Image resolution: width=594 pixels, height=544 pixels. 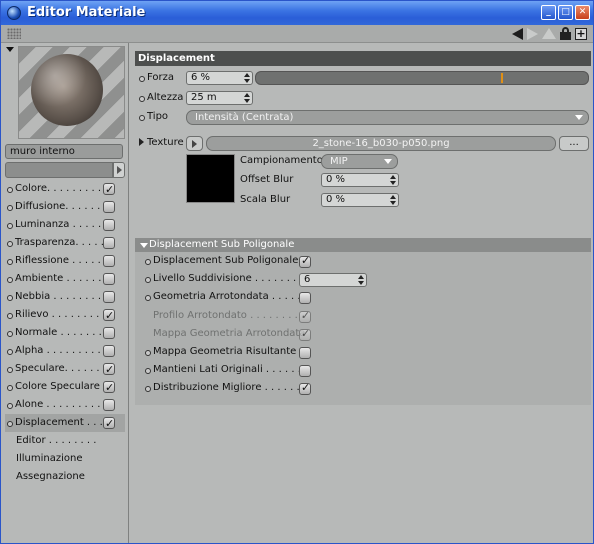 I want to click on channel-7: Rilievo . . . . . . . . ., so click(x=65, y=315).